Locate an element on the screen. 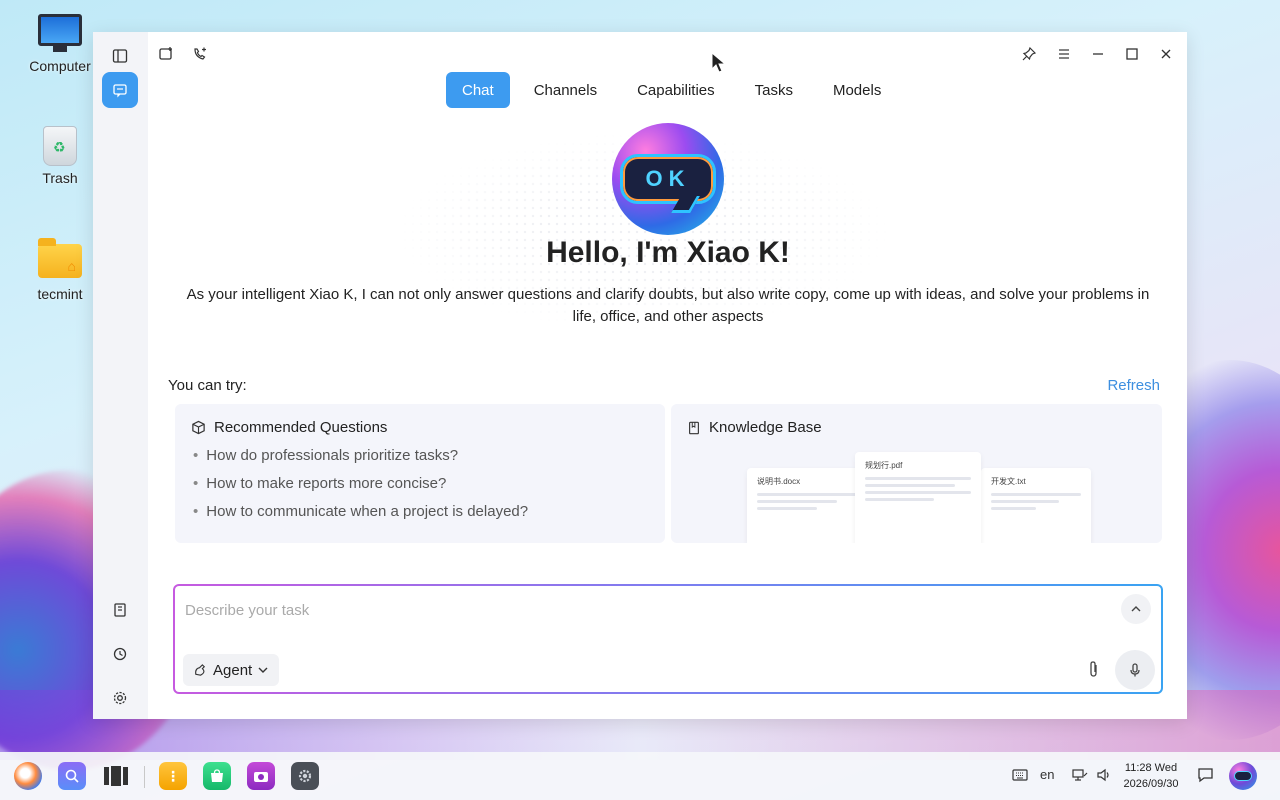 Image resolution: width=1280 pixels, height=800 pixels. minimize-button is located at coordinates (1098, 54).